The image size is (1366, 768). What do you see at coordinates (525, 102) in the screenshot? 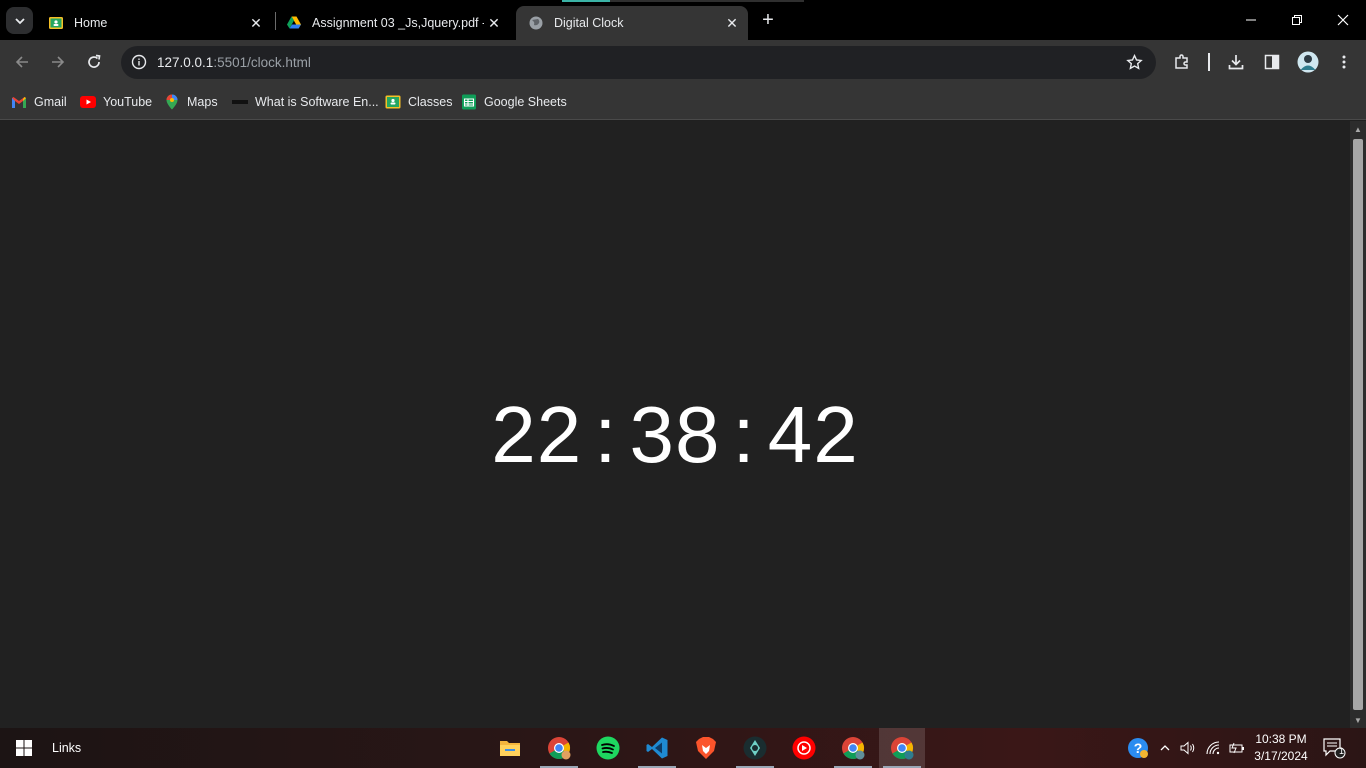
I see `bookmark-label: Google Sheets` at bounding box center [525, 102].